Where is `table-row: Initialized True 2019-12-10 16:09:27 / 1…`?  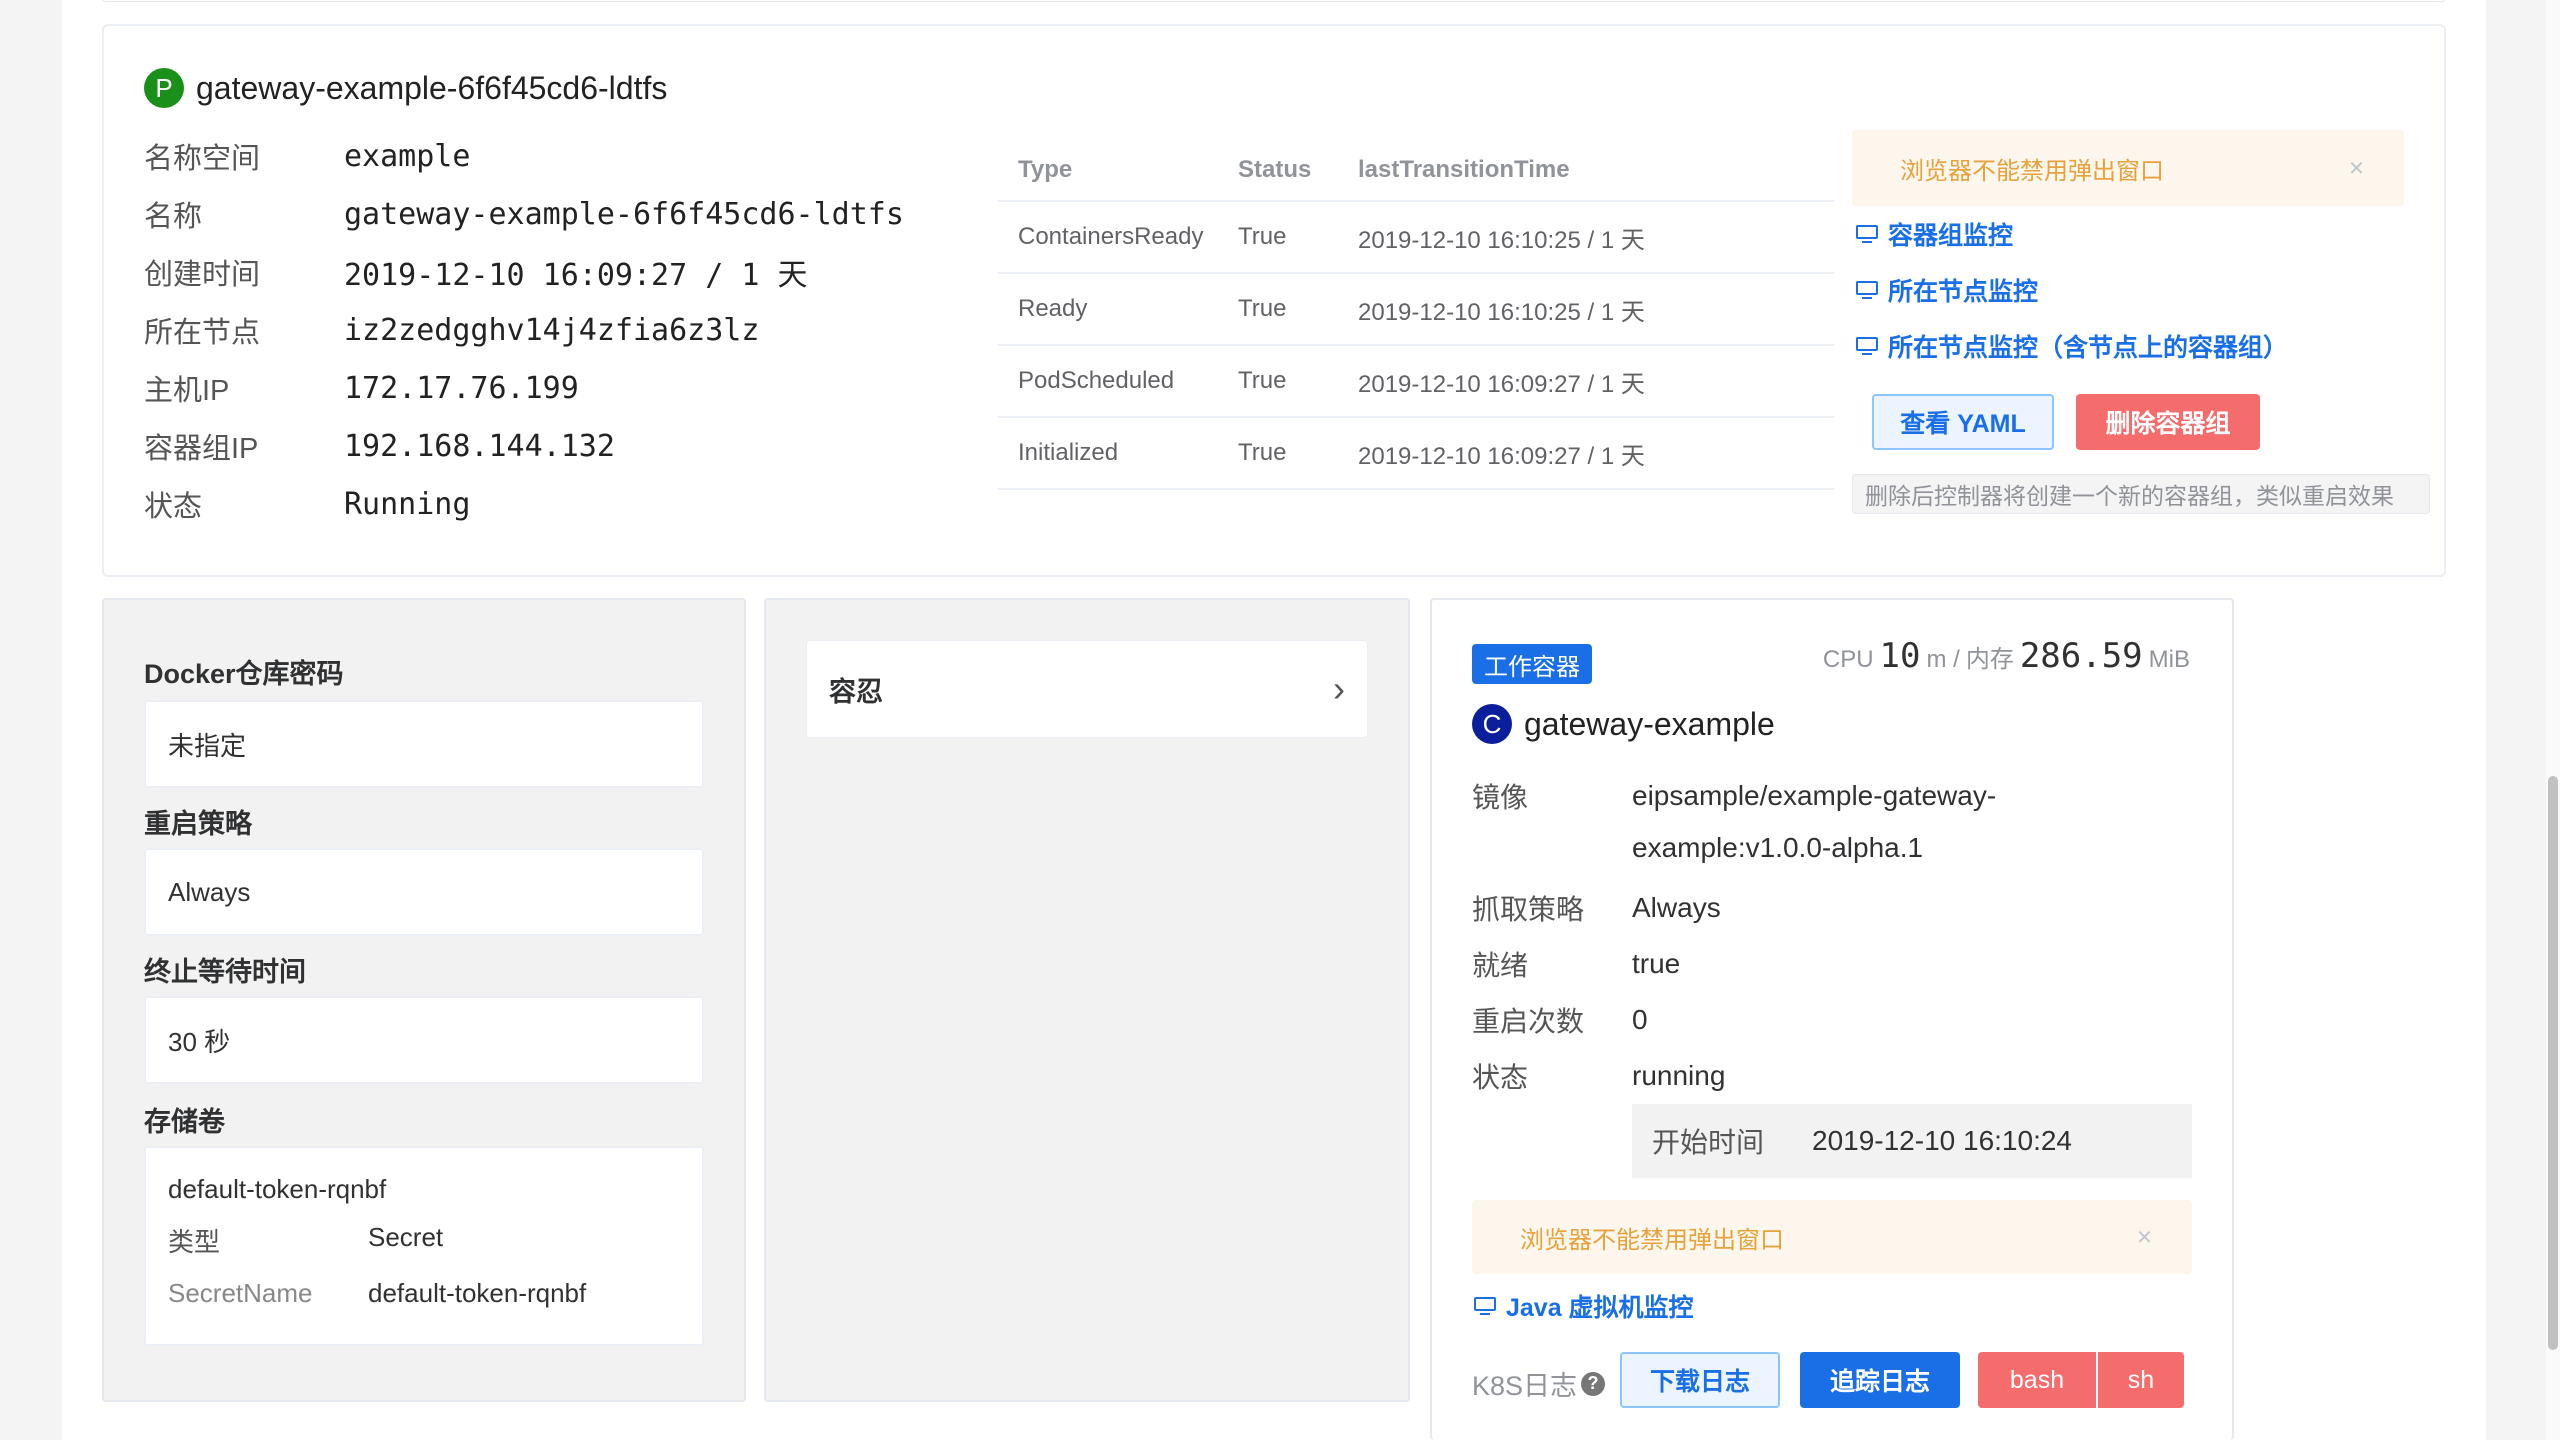
table-row: Initialized True 2019-12-10 16:09:27 / 1… is located at coordinates (1416, 454).